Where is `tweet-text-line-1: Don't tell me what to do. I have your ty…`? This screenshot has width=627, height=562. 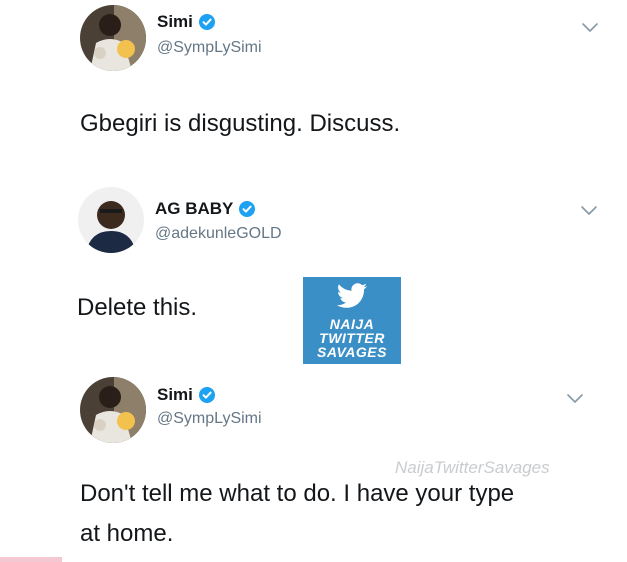
tweet-text-line-1: Don't tell me what to do. I have your ty… is located at coordinates (297, 493).